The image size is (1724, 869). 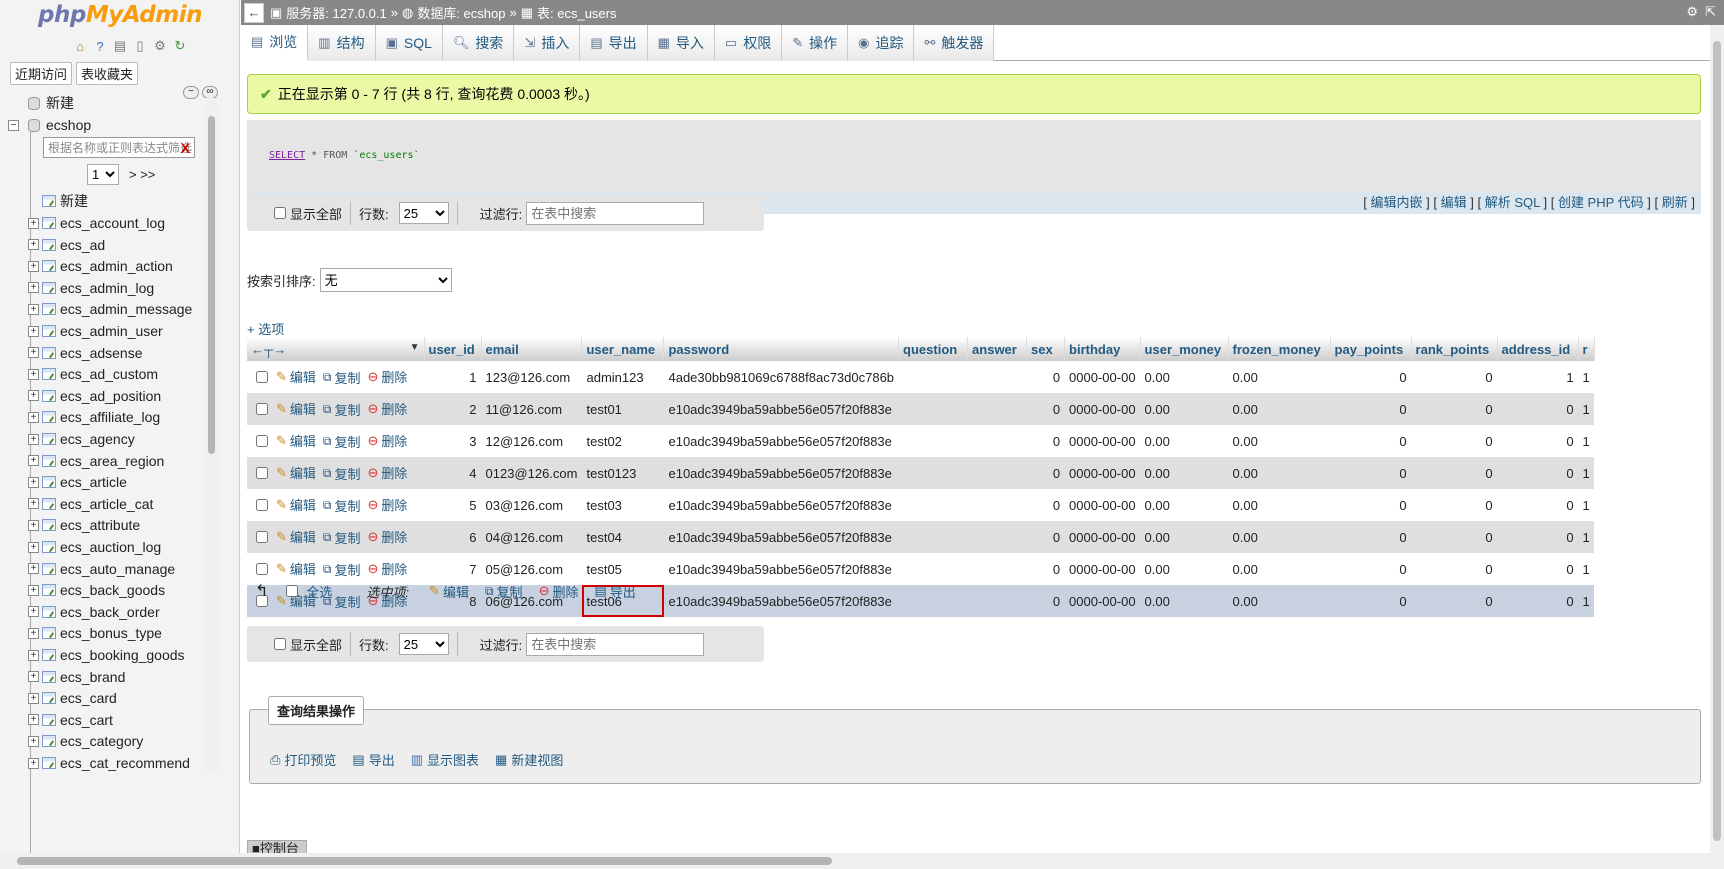 What do you see at coordinates (409, 43) in the screenshot?
I see `tab-sql: ▣ SQL` at bounding box center [409, 43].